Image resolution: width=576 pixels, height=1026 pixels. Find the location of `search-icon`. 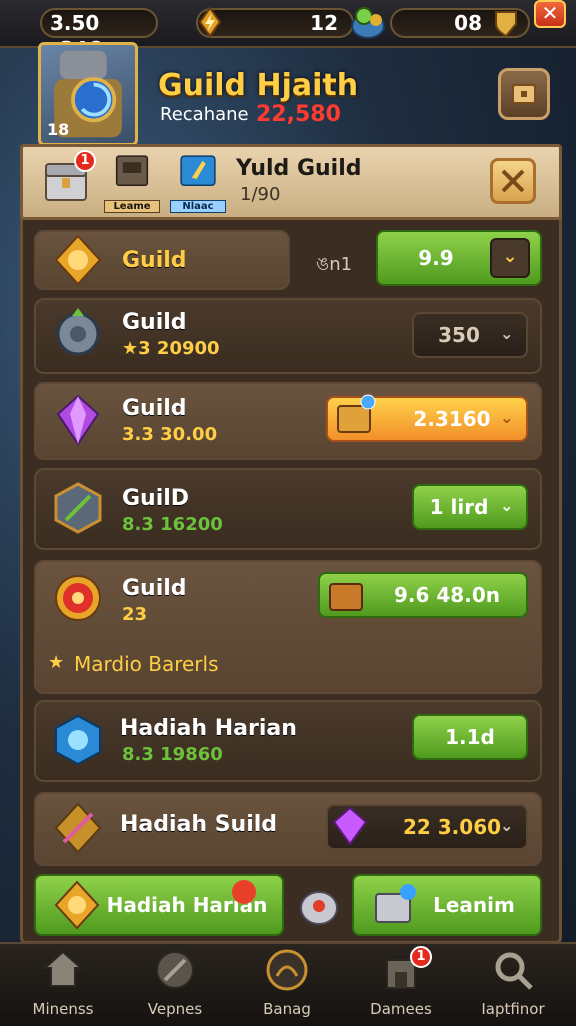

search-icon is located at coordinates (514, 971).